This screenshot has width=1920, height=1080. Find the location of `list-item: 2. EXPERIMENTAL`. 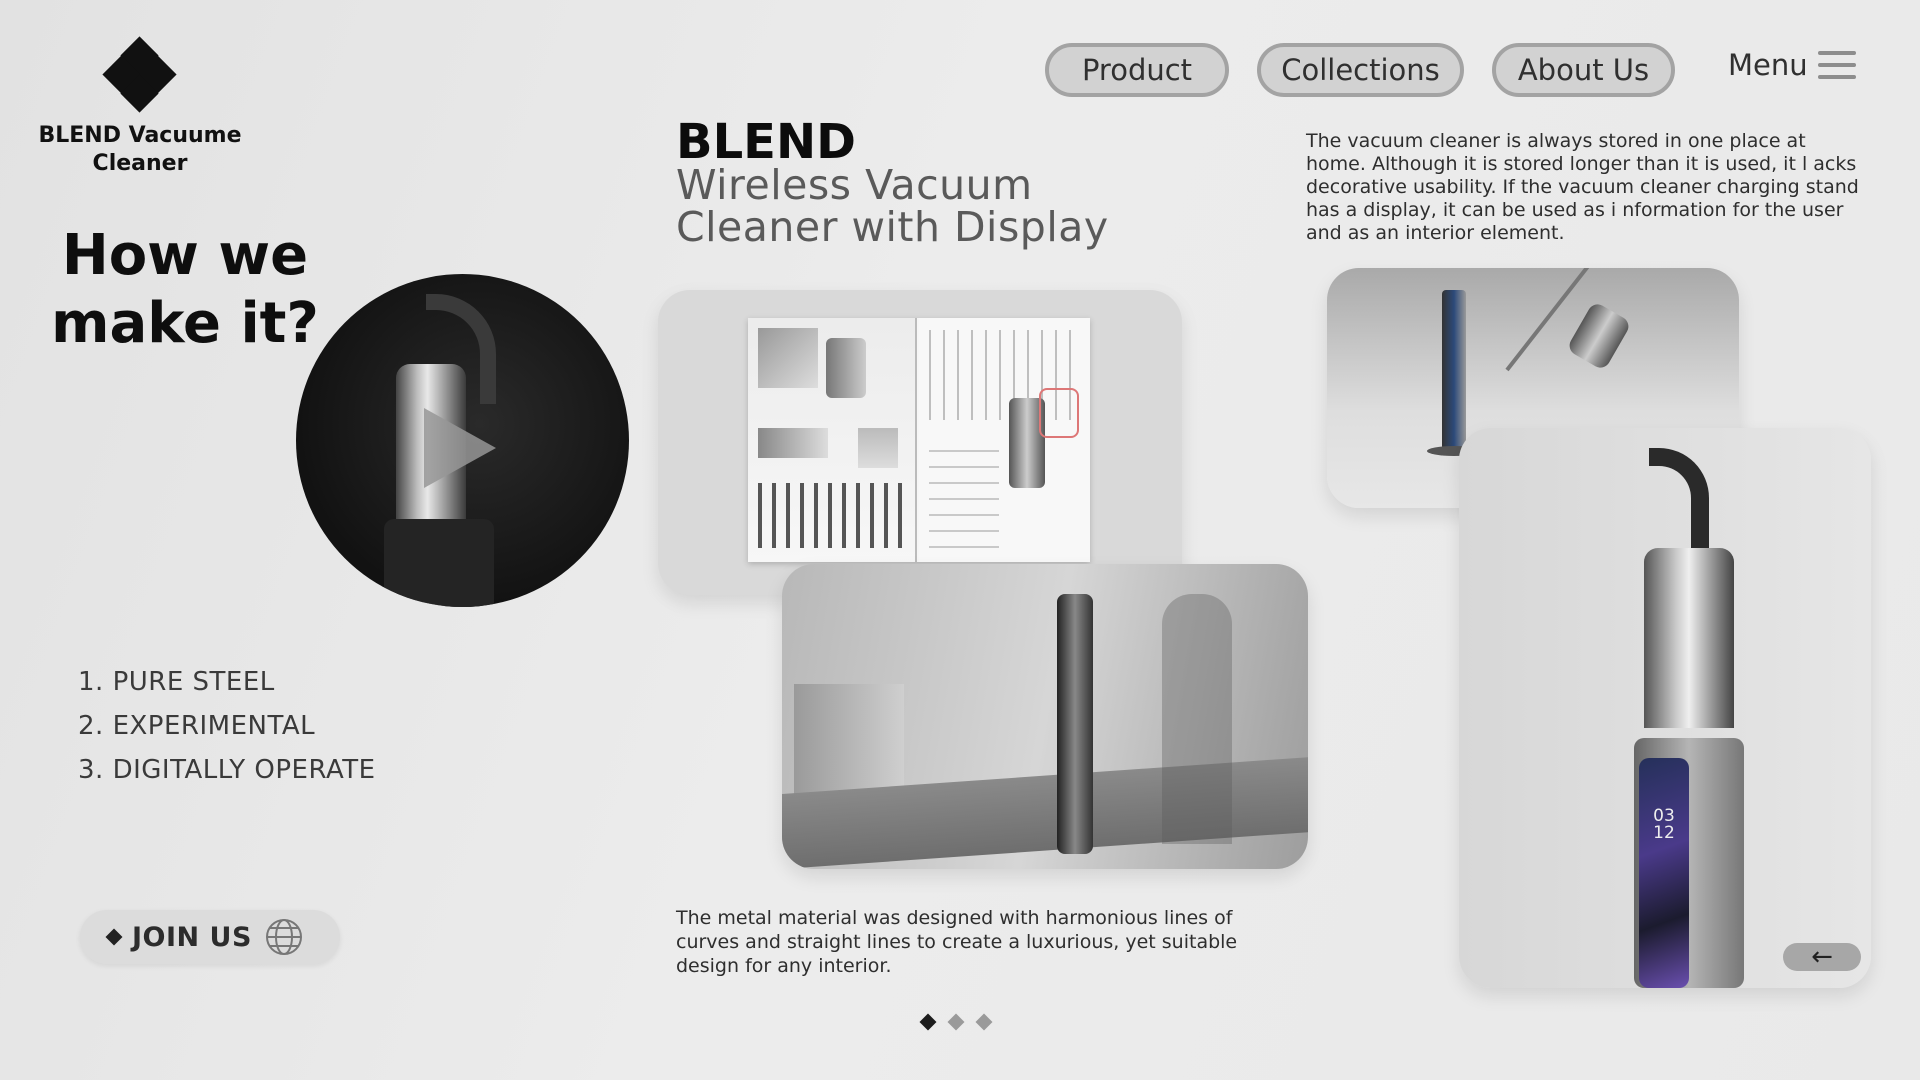

list-item: 2. EXPERIMENTAL is located at coordinates (197, 726).